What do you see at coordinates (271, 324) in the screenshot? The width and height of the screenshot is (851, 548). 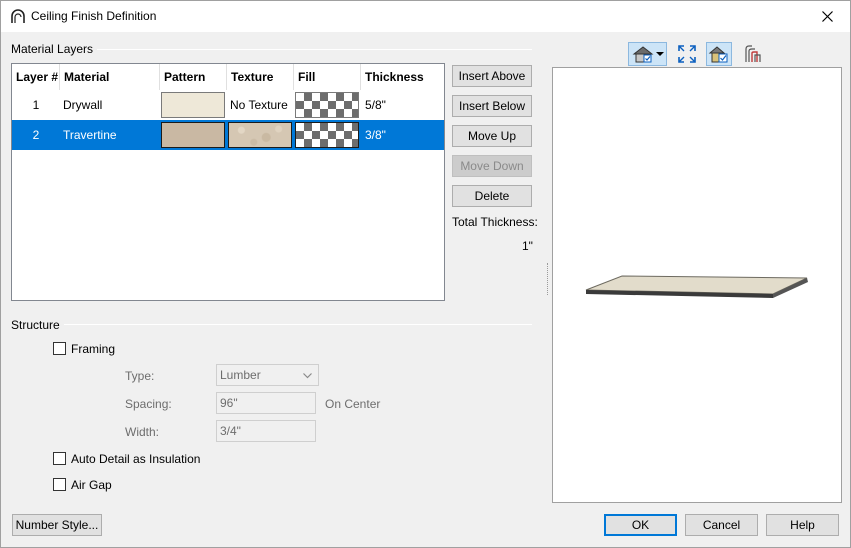 I see `structure-divider` at bounding box center [271, 324].